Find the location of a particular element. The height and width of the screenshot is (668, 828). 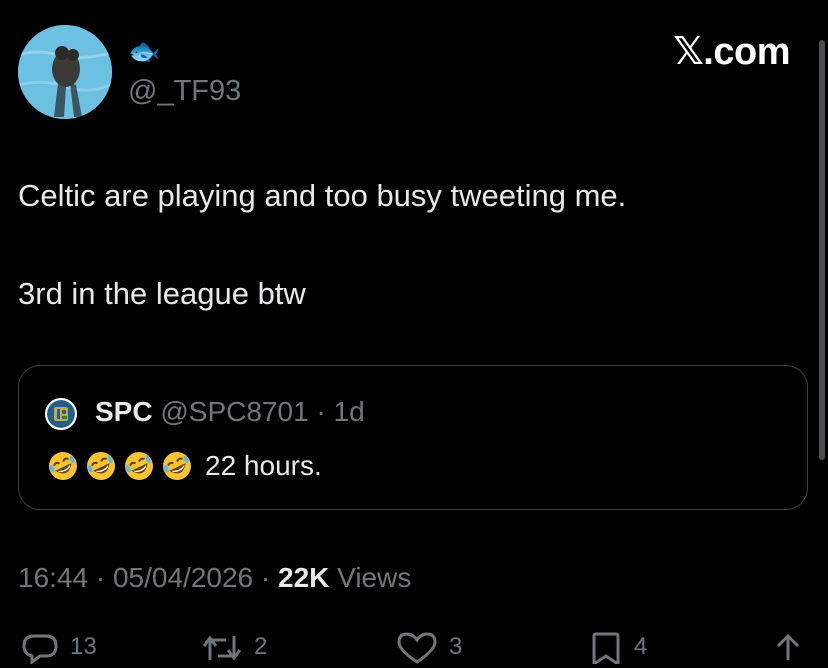

profile-avatar is located at coordinates (65, 72).